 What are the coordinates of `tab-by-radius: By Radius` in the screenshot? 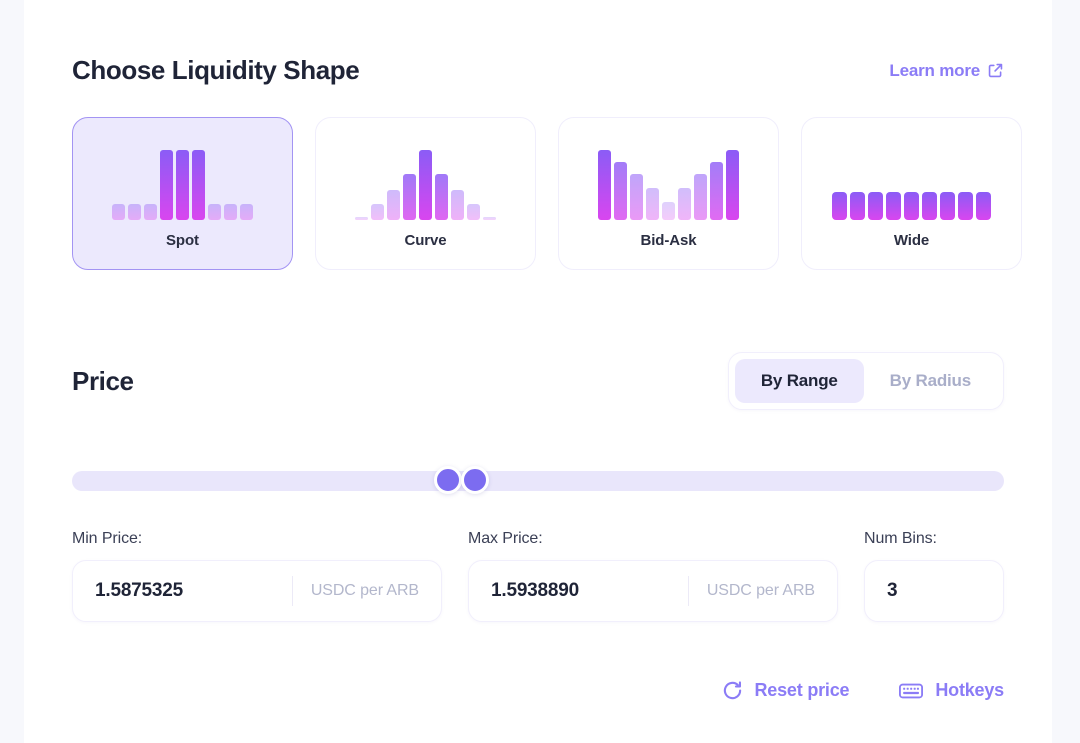 It's located at (930, 381).